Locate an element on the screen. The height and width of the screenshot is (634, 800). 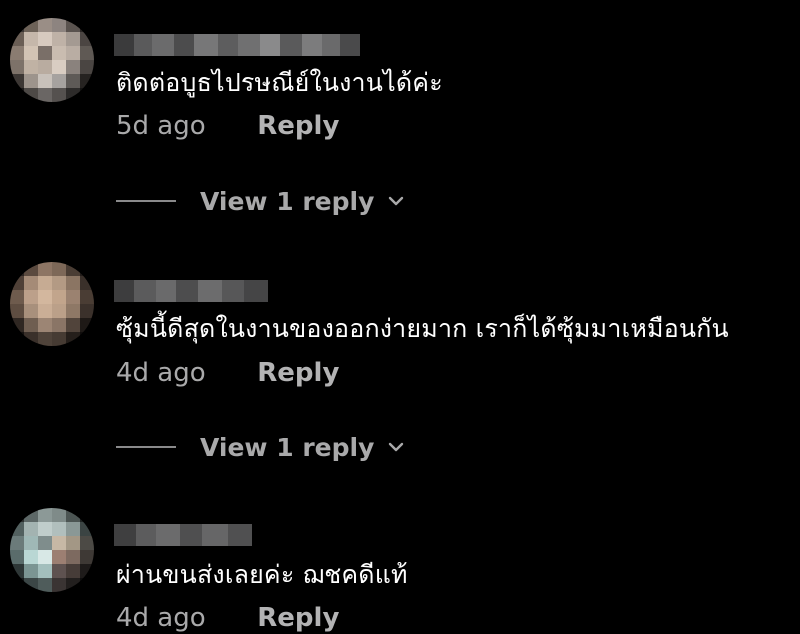
comment-time: 5d ago is located at coordinates (161, 126).